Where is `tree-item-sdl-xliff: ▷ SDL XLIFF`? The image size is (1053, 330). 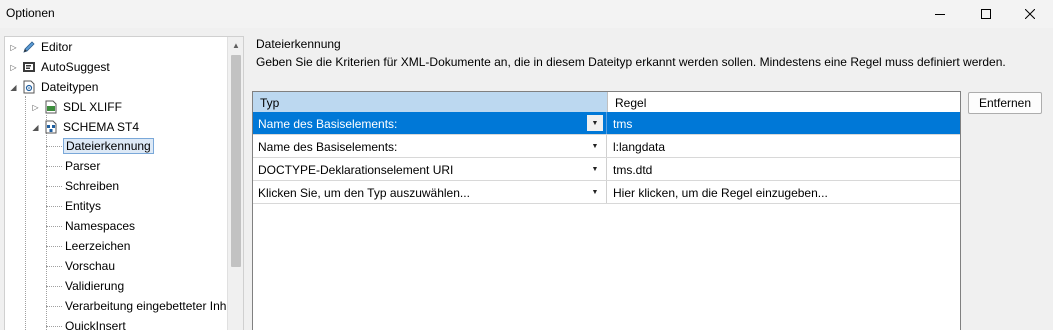
tree-item-sdl-xliff: ▷ SDL XLIFF is located at coordinates (76, 107).